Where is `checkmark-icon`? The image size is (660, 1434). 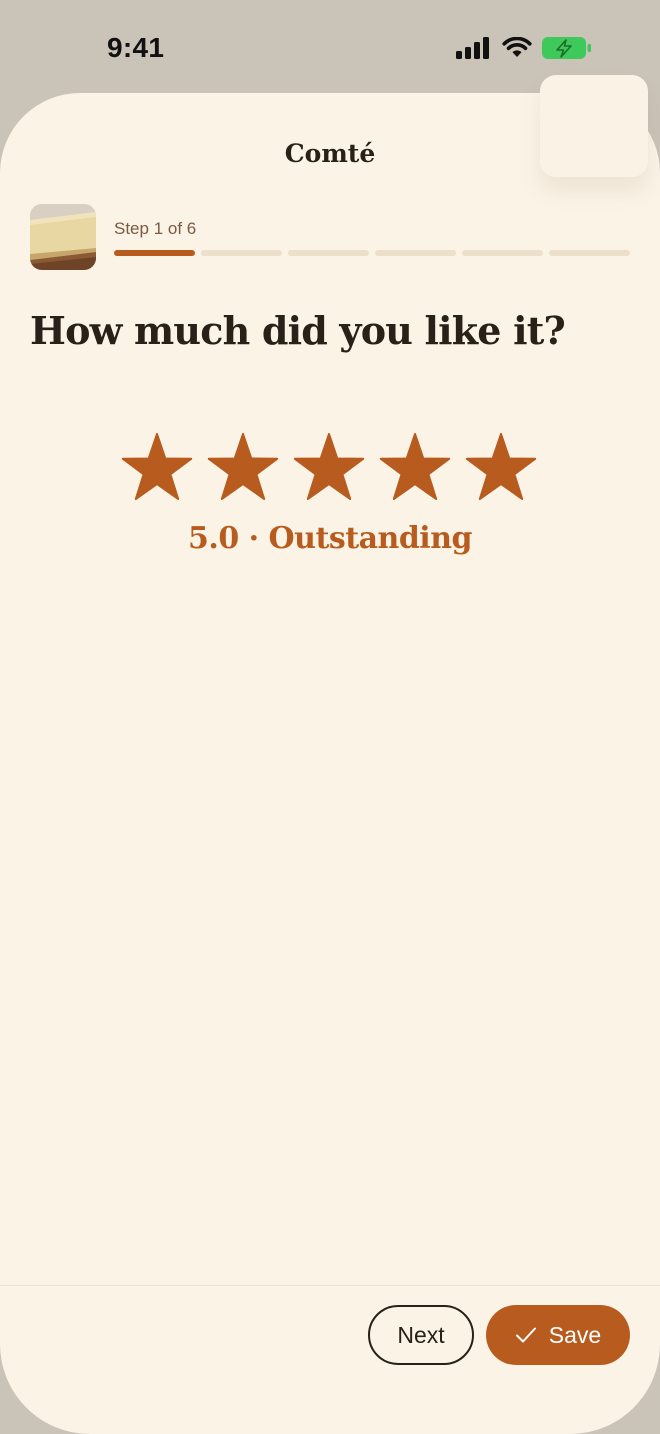
checkmark-icon is located at coordinates (526, 1335).